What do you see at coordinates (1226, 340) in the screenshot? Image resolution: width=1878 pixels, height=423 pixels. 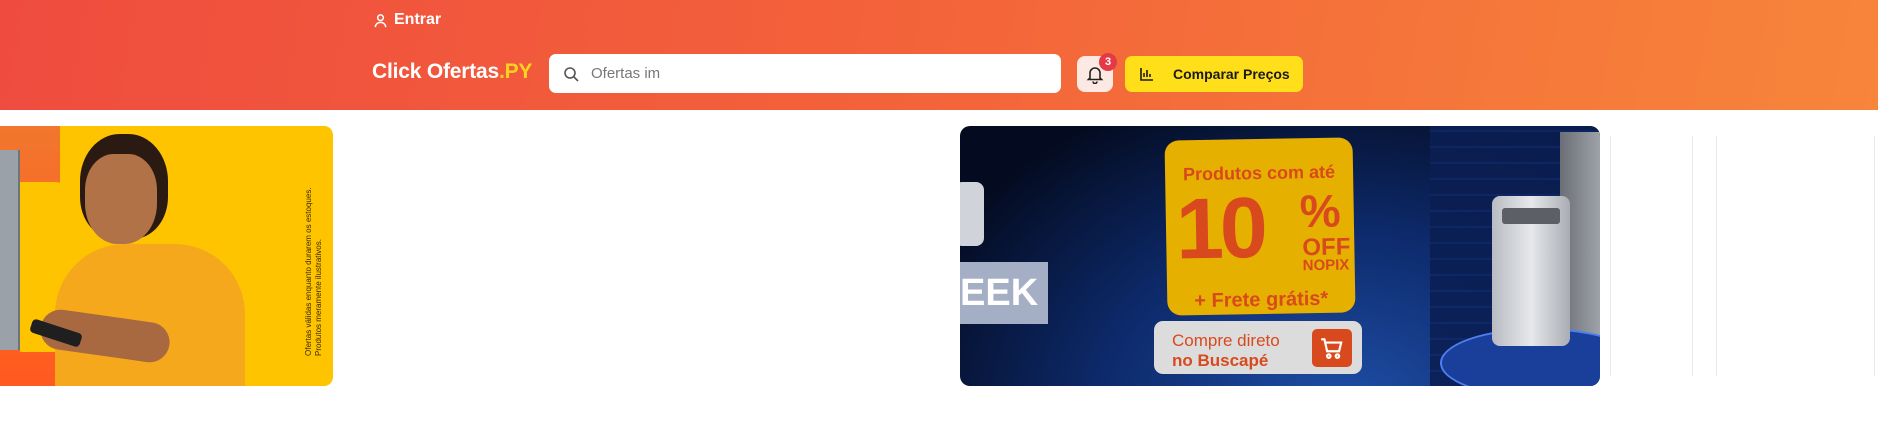 I see `buy-direct-line1: Compre direto` at bounding box center [1226, 340].